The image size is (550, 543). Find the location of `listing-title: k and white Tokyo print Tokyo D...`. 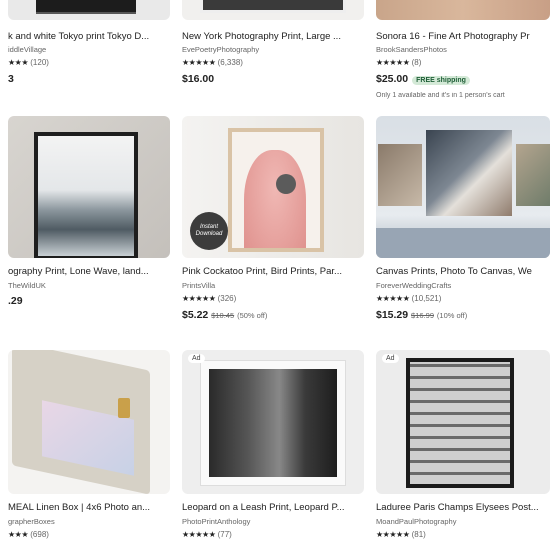

listing-title: k and white Tokyo print Tokyo D... is located at coordinates (90, 36).